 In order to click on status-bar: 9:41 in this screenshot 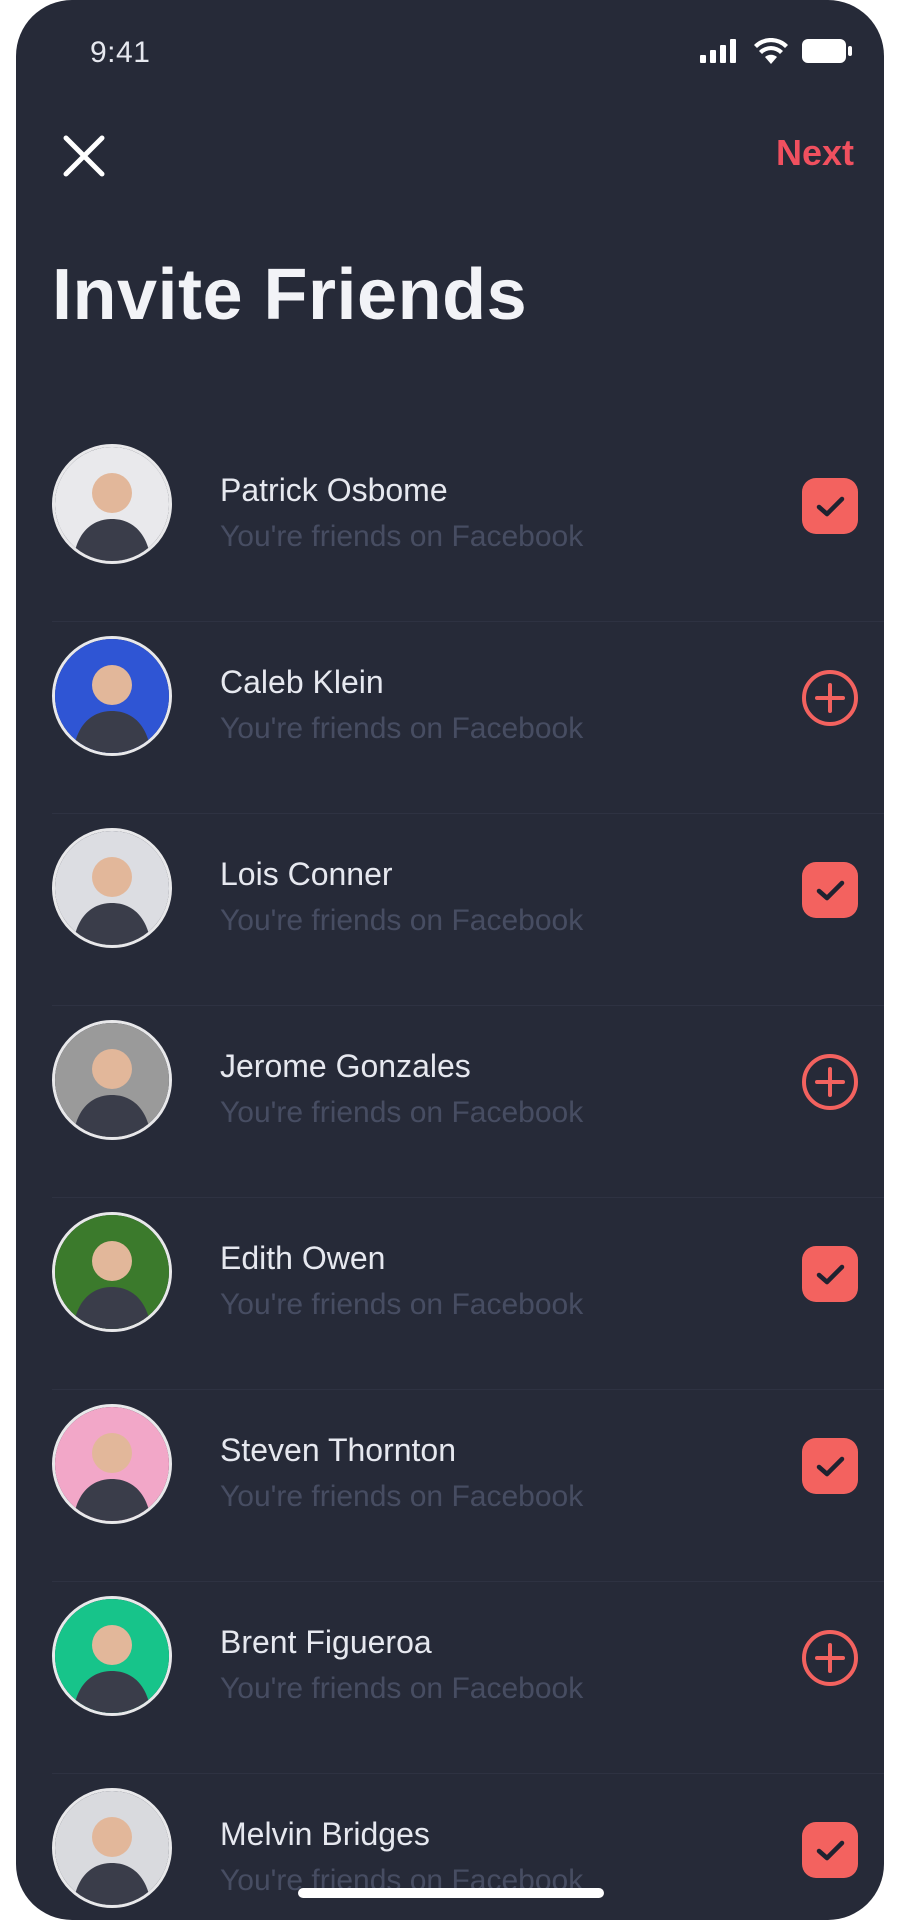, I will do `click(450, 55)`.